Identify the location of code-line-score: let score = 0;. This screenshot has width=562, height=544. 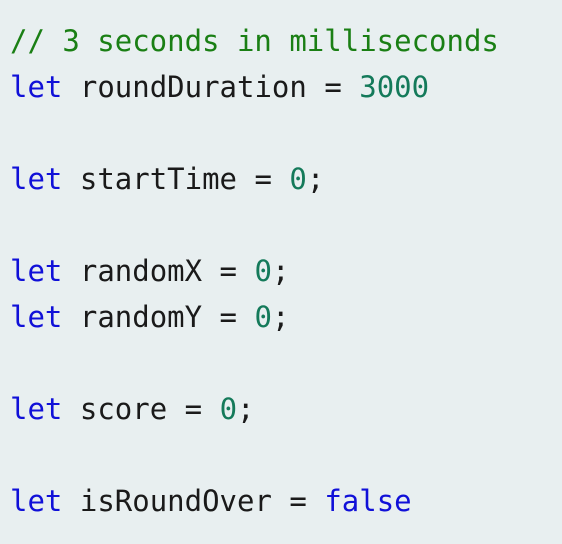
(286, 409).